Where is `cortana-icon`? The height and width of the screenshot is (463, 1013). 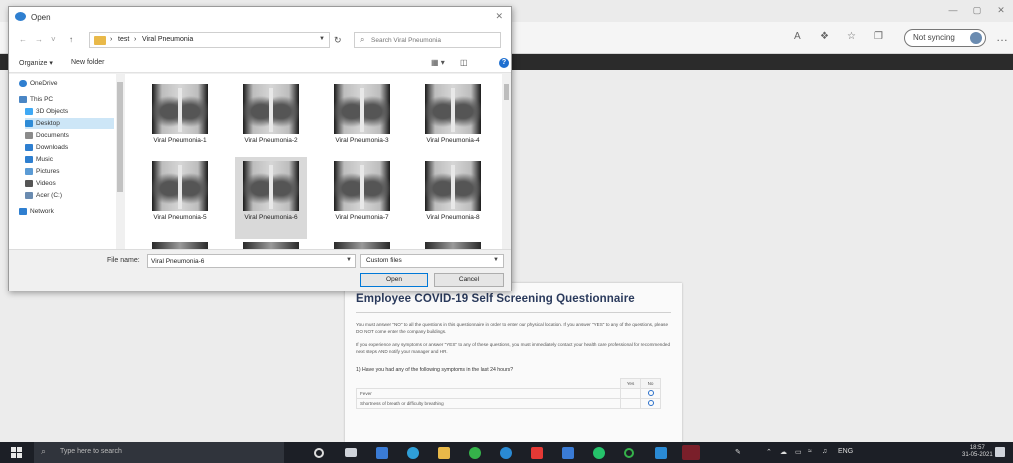 cortana-icon is located at coordinates (319, 453).